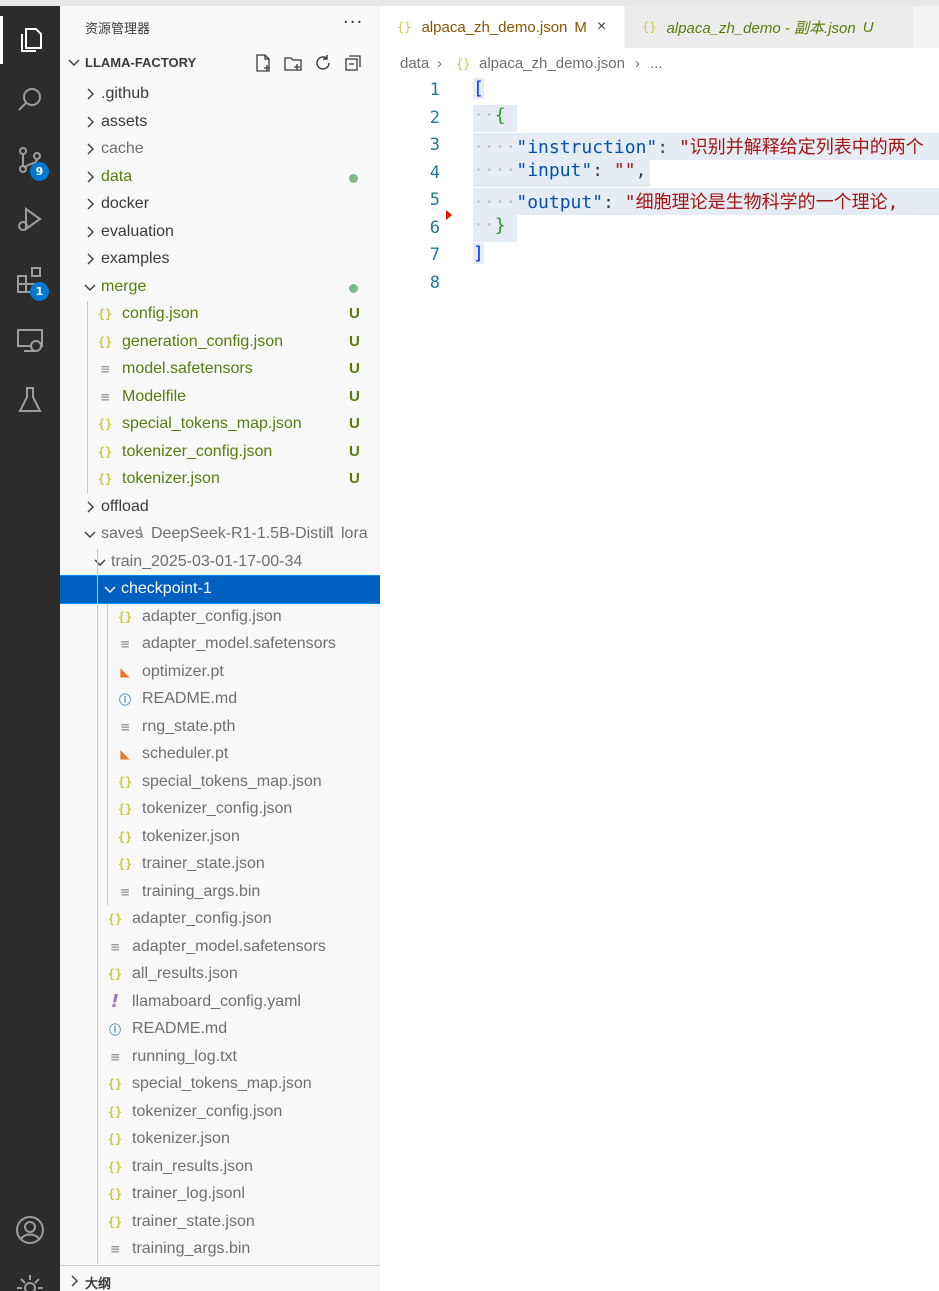  What do you see at coordinates (220, 259) in the screenshot?
I see `tree-folder: examples` at bounding box center [220, 259].